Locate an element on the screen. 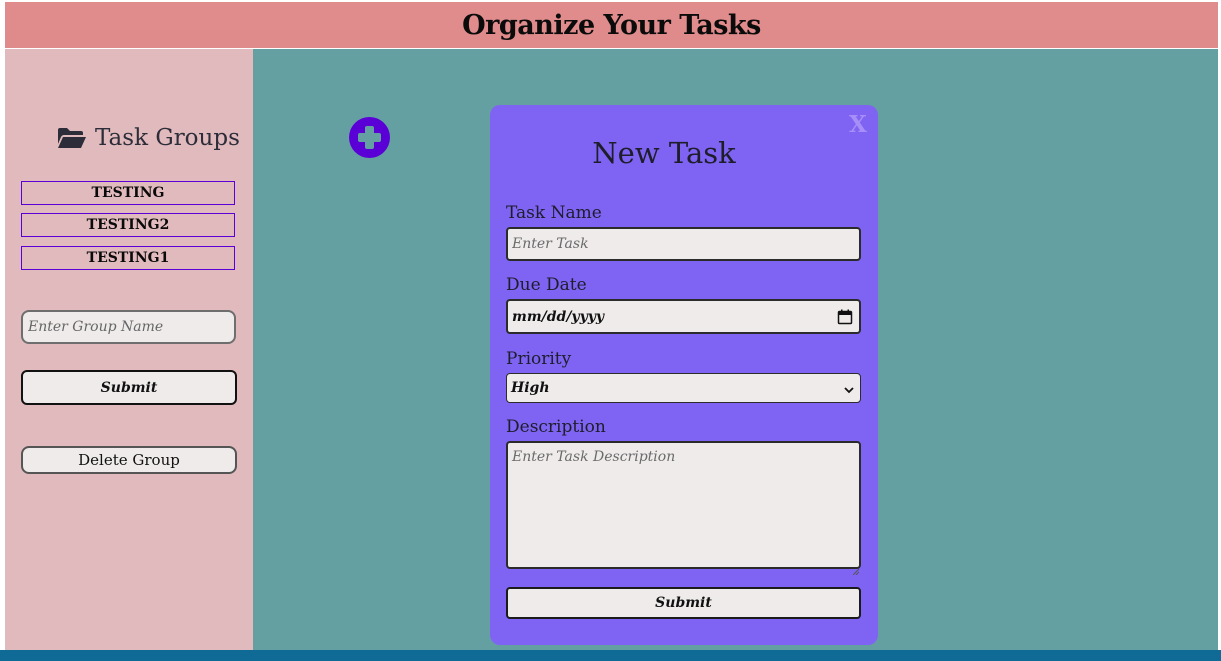  due-date-value: mm/dd/yyyy is located at coordinates (558, 316).